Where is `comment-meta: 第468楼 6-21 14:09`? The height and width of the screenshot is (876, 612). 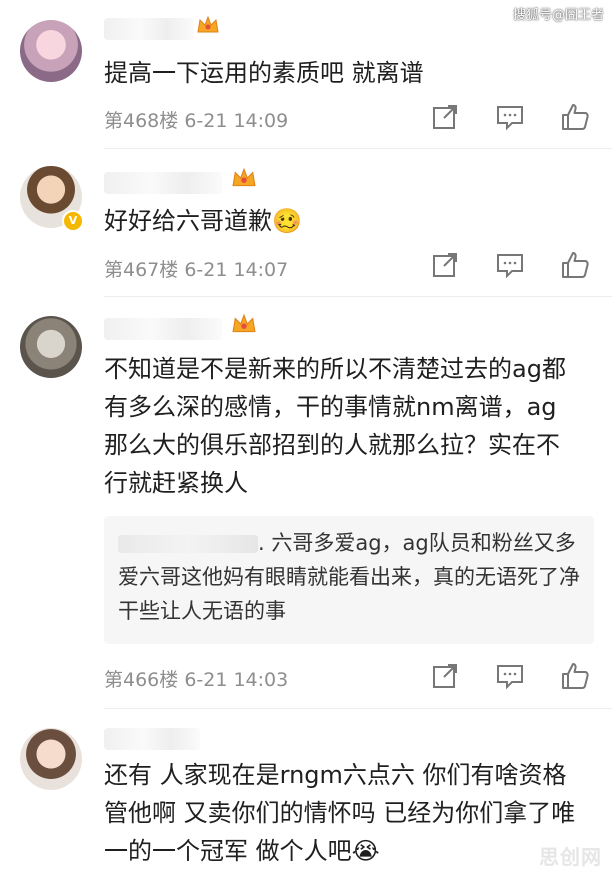
comment-meta: 第468楼 6-21 14:09 is located at coordinates (196, 119).